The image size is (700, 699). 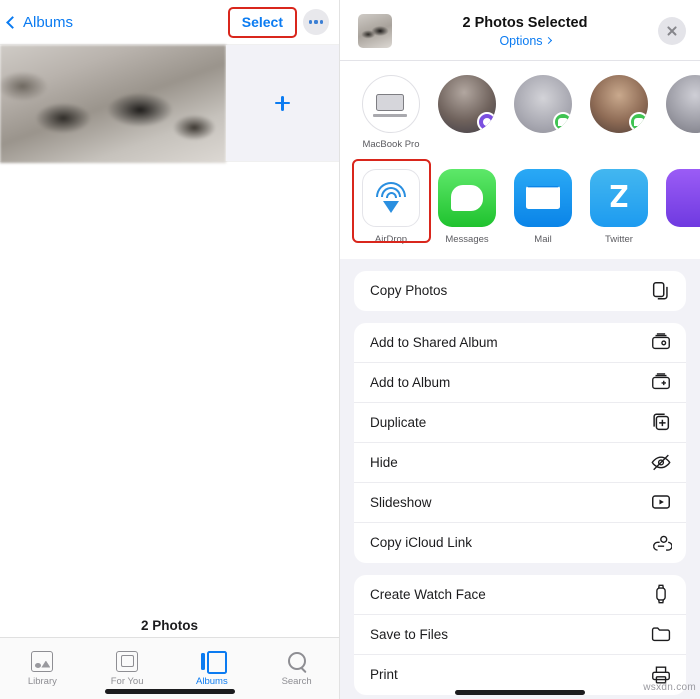 I want to click on action-hide: Hide, so click(x=520, y=463).